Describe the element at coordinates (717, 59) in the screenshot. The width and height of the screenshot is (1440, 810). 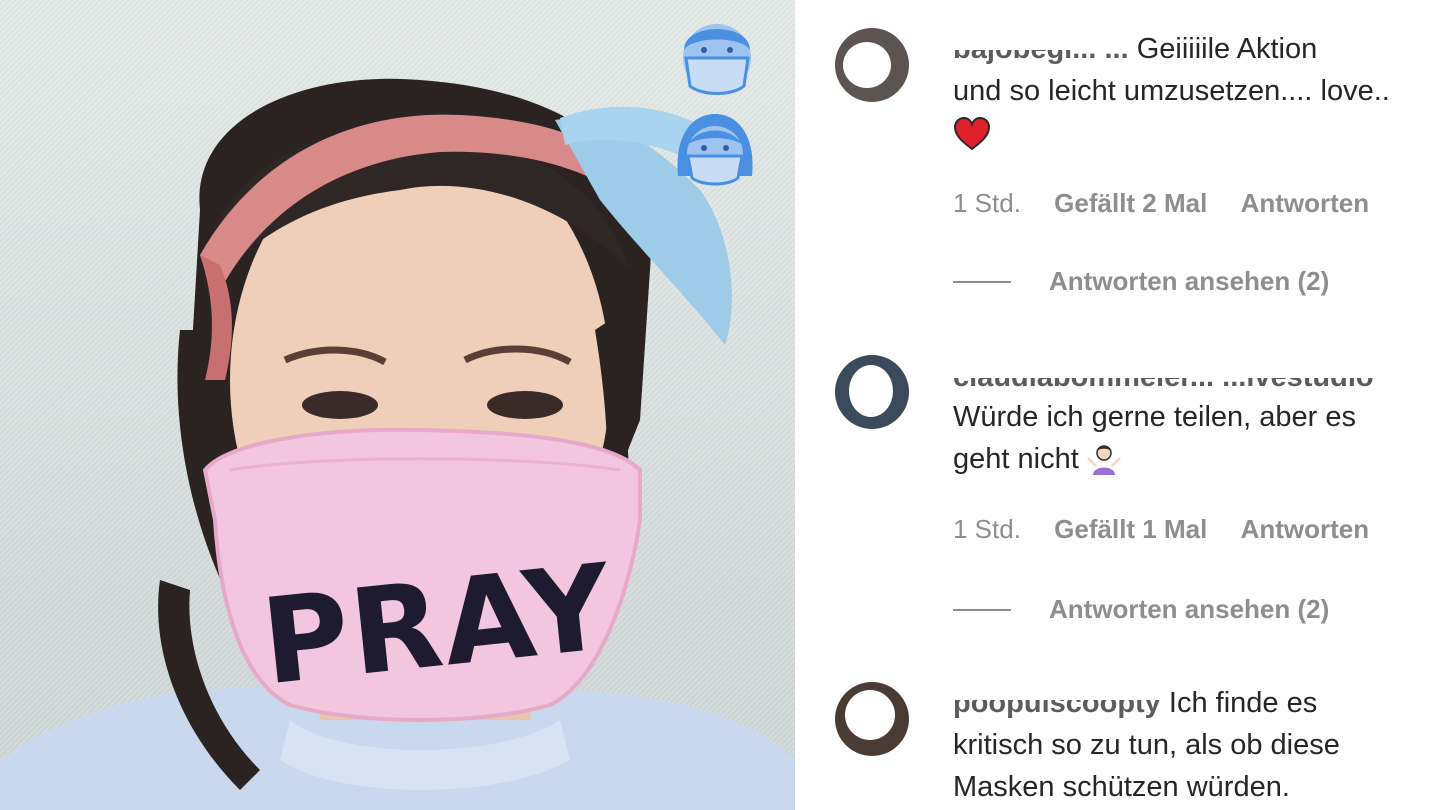
I see `masked-man-icon` at that location.